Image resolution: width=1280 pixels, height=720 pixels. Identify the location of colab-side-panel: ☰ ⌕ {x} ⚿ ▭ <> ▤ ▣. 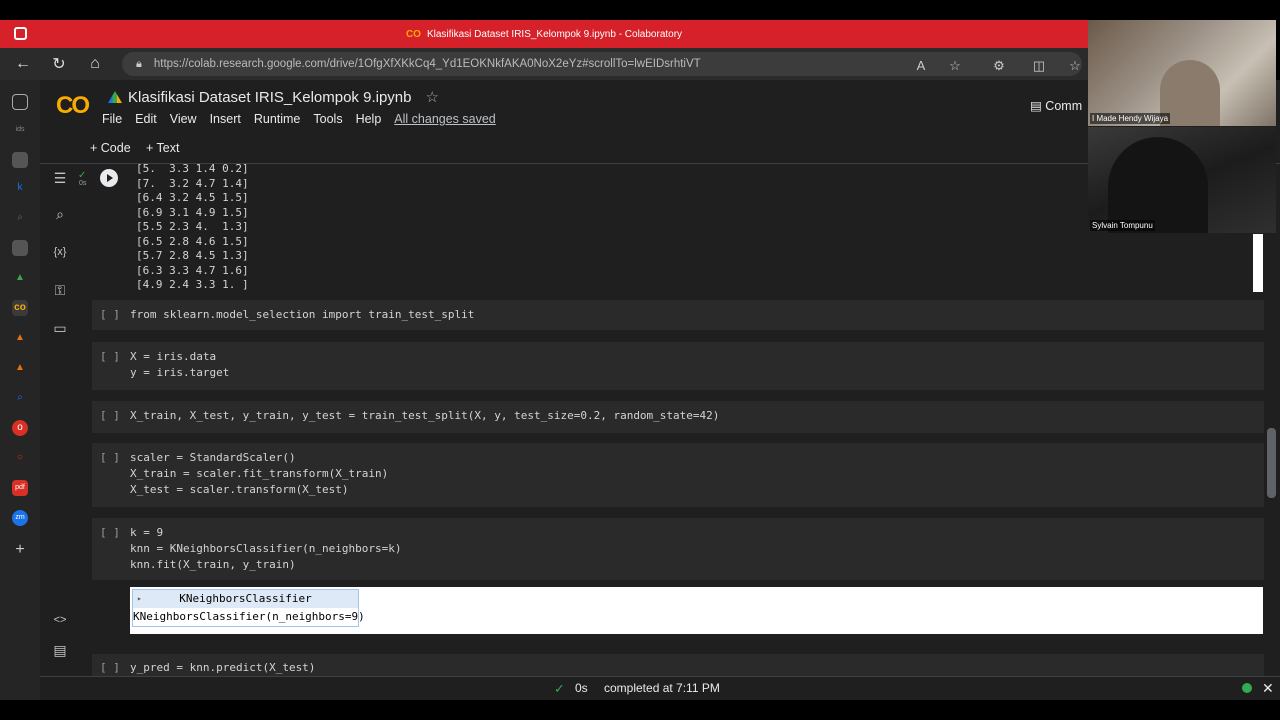
(60, 426).